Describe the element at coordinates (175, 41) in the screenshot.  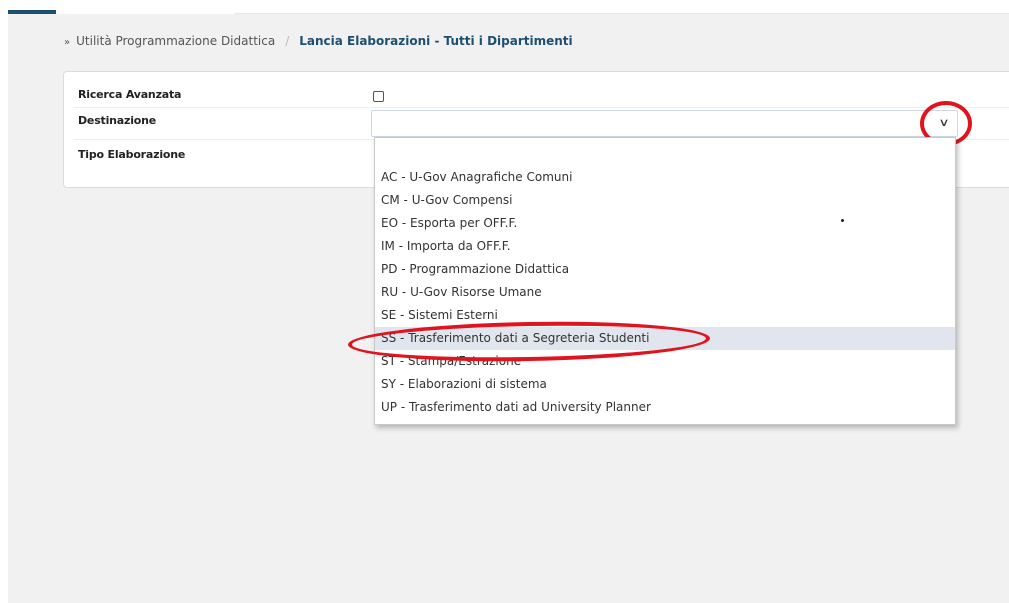
I see `breadcrumb-parent: Utilità Programmazione Didattica` at that location.